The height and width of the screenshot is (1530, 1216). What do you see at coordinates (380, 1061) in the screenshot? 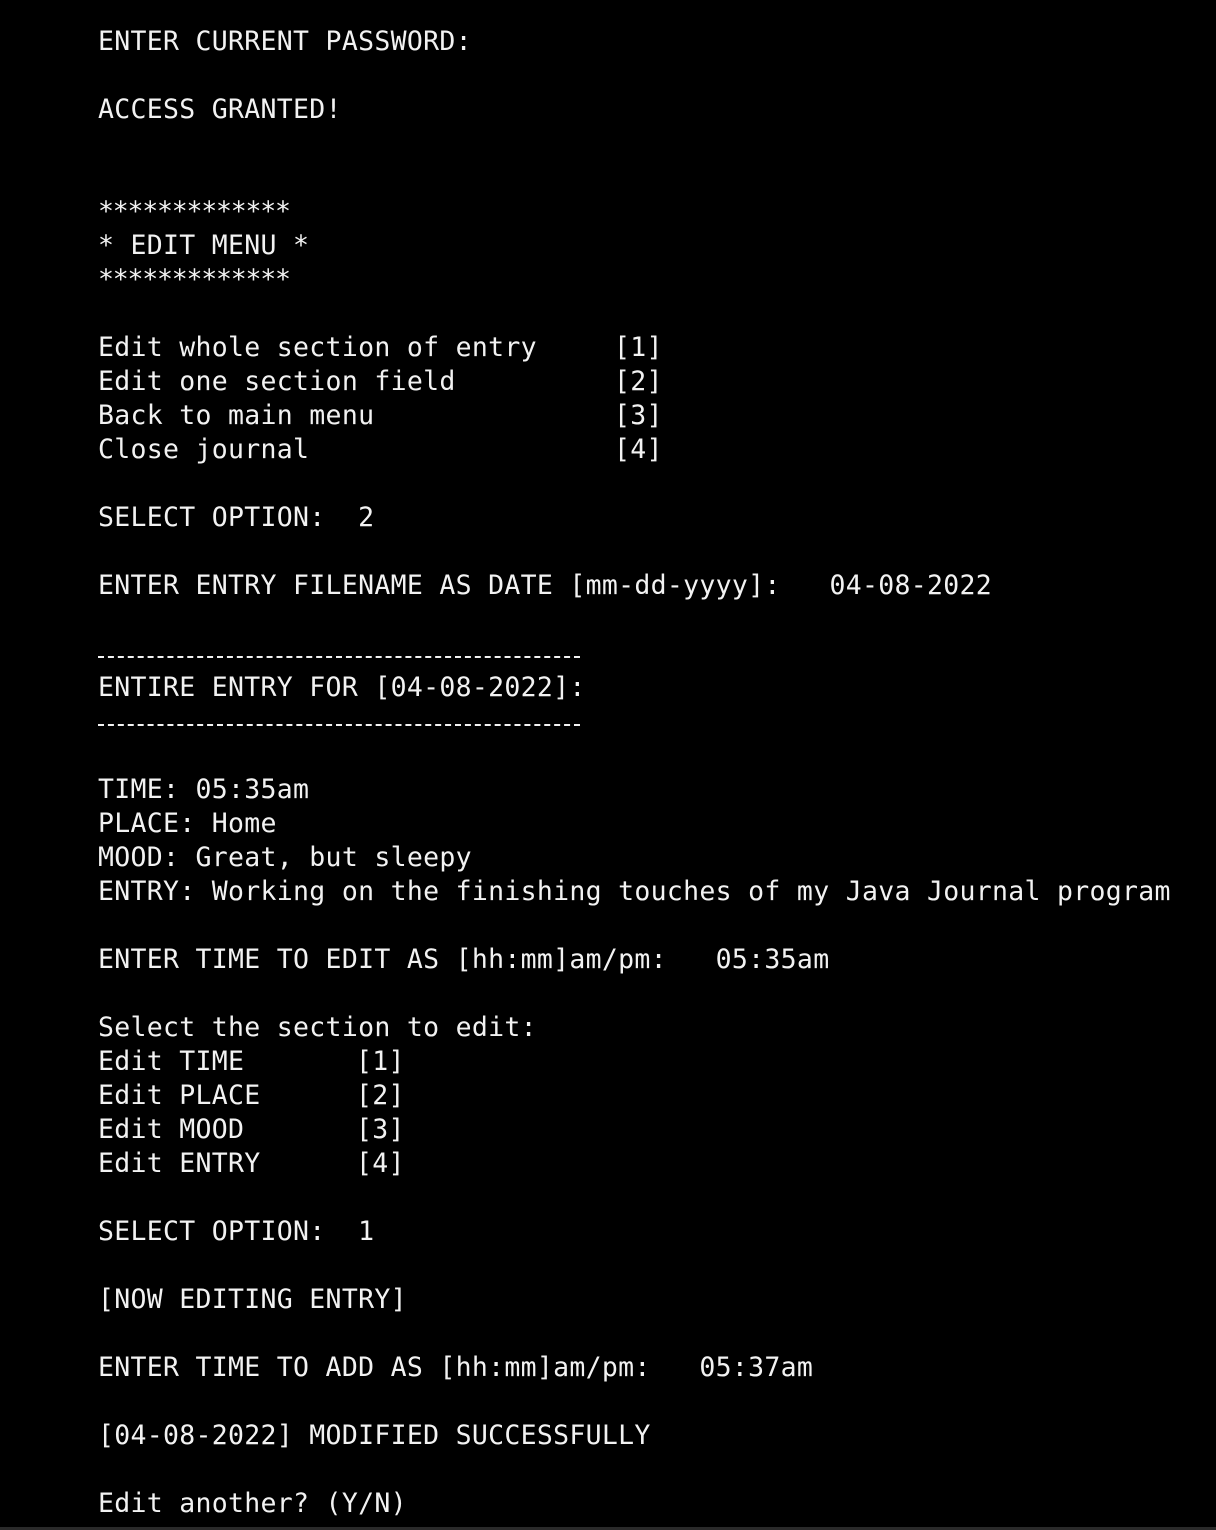
I see `section-menu-option-key: [1]` at bounding box center [380, 1061].